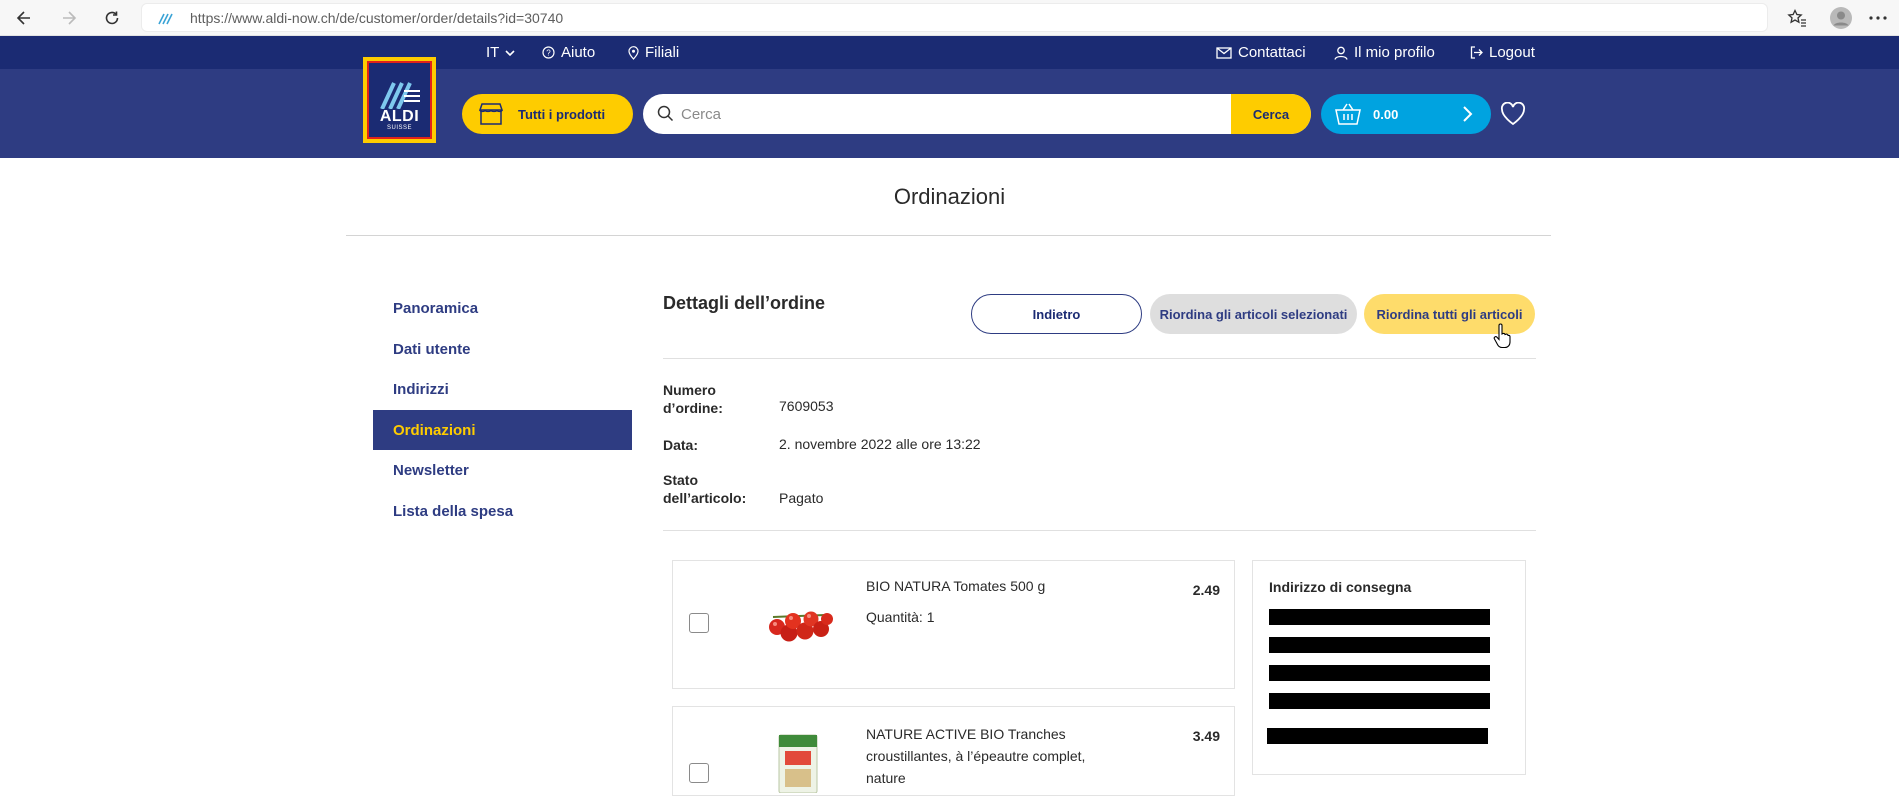  What do you see at coordinates (502, 470) in the screenshot?
I see `sidebar-item-newsletter: Newsletter` at bounding box center [502, 470].